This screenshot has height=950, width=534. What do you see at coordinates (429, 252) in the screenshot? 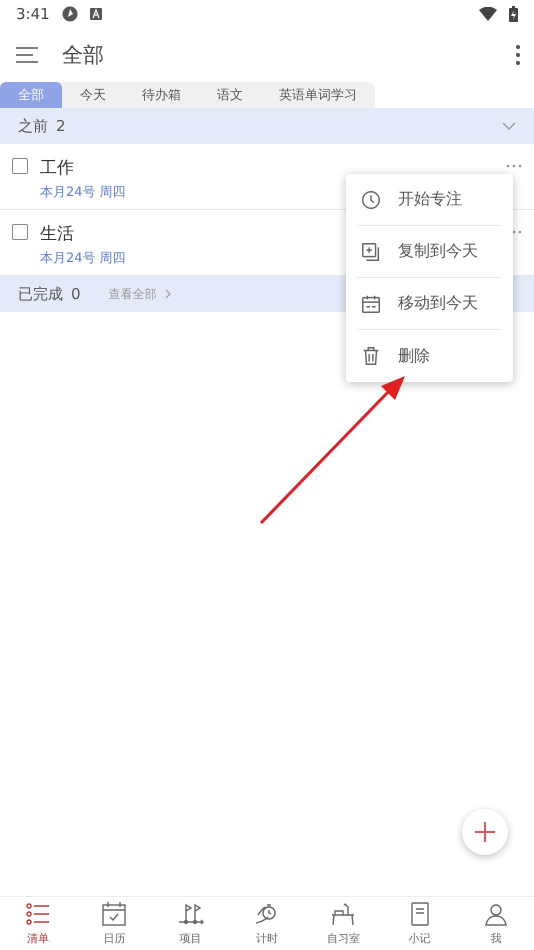
I see `menu-item: 复制到今天` at bounding box center [429, 252].